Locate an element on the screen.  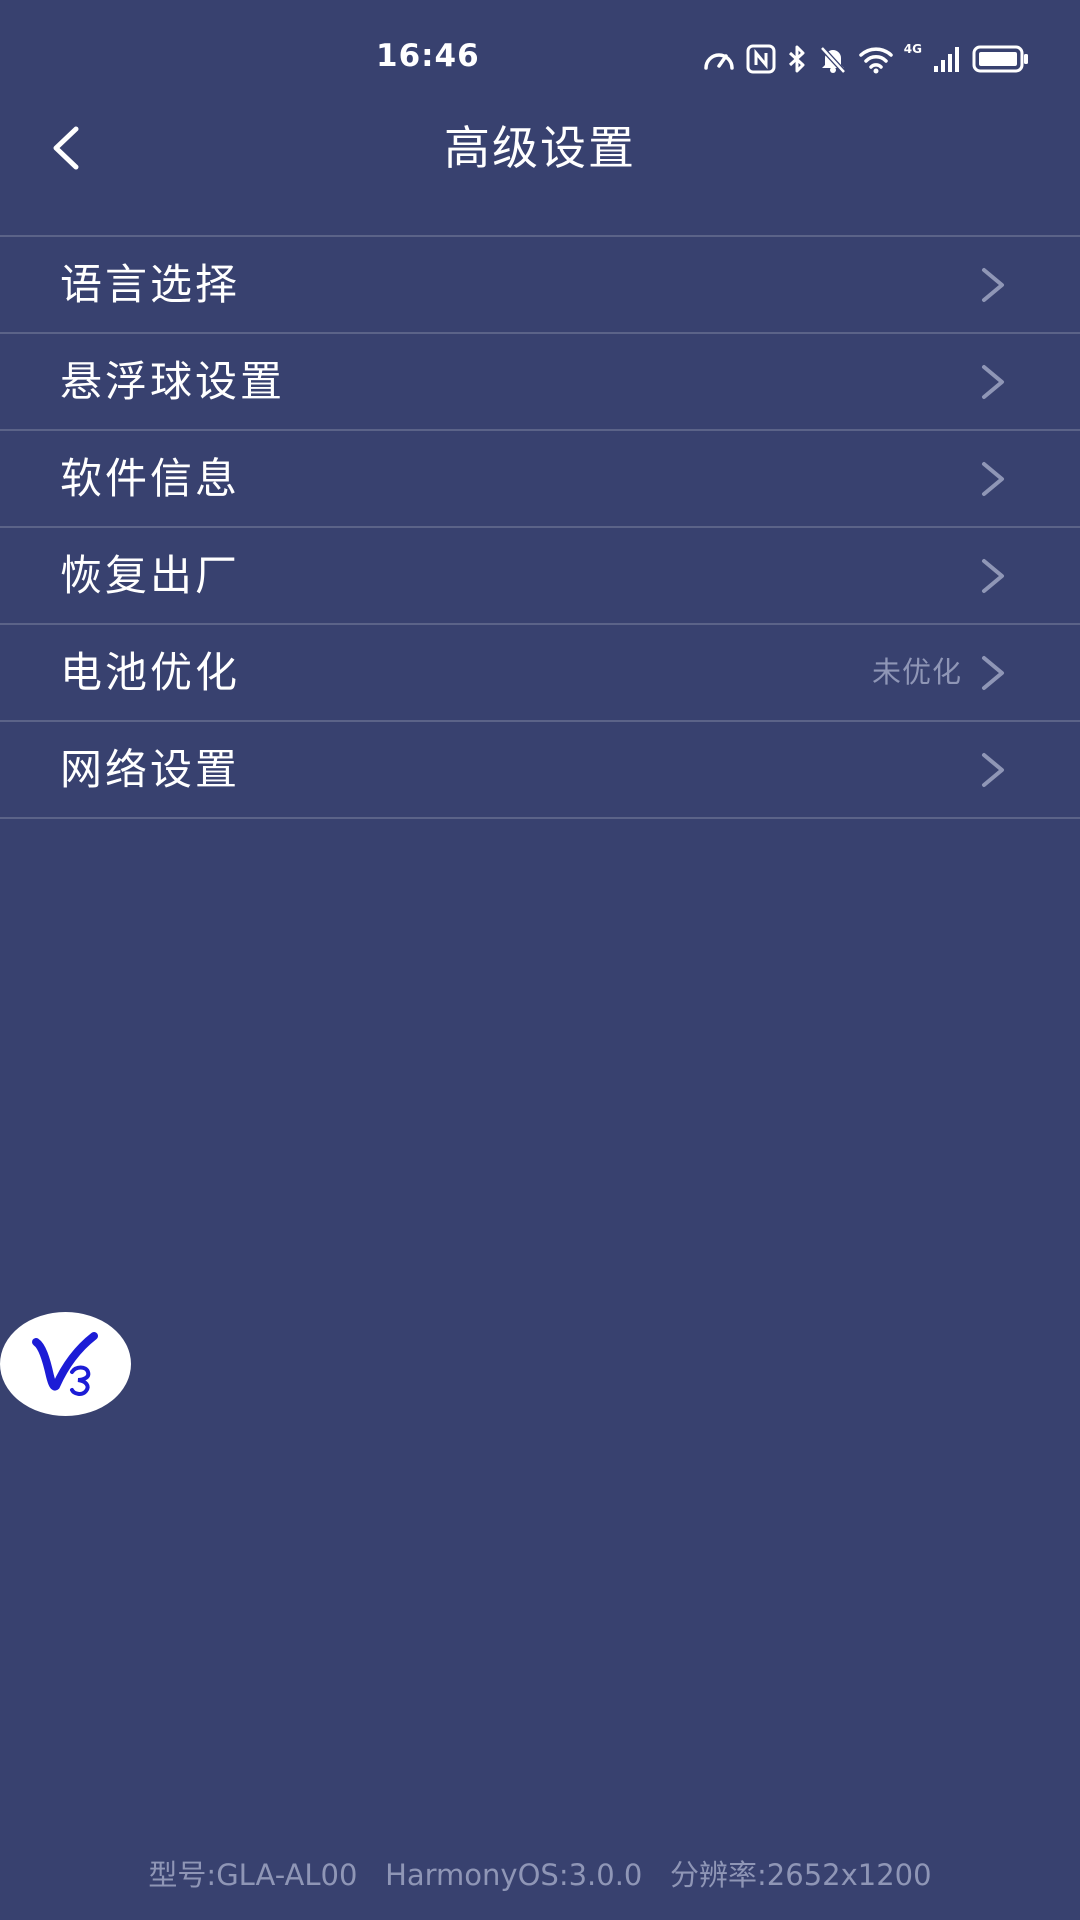
battery-optimization-status: 未优化 is located at coordinates (916, 672).